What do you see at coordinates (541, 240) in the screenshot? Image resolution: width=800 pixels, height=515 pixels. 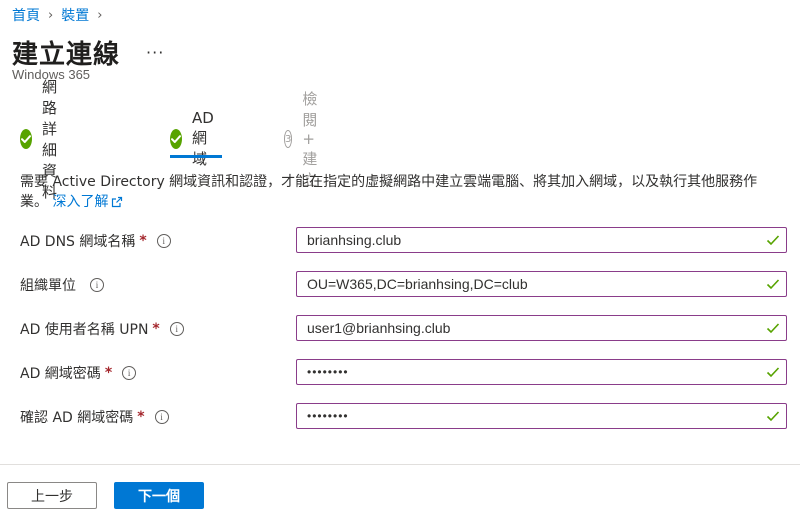 I see `ad-dns-domain-input: brianhsing.club` at bounding box center [541, 240].